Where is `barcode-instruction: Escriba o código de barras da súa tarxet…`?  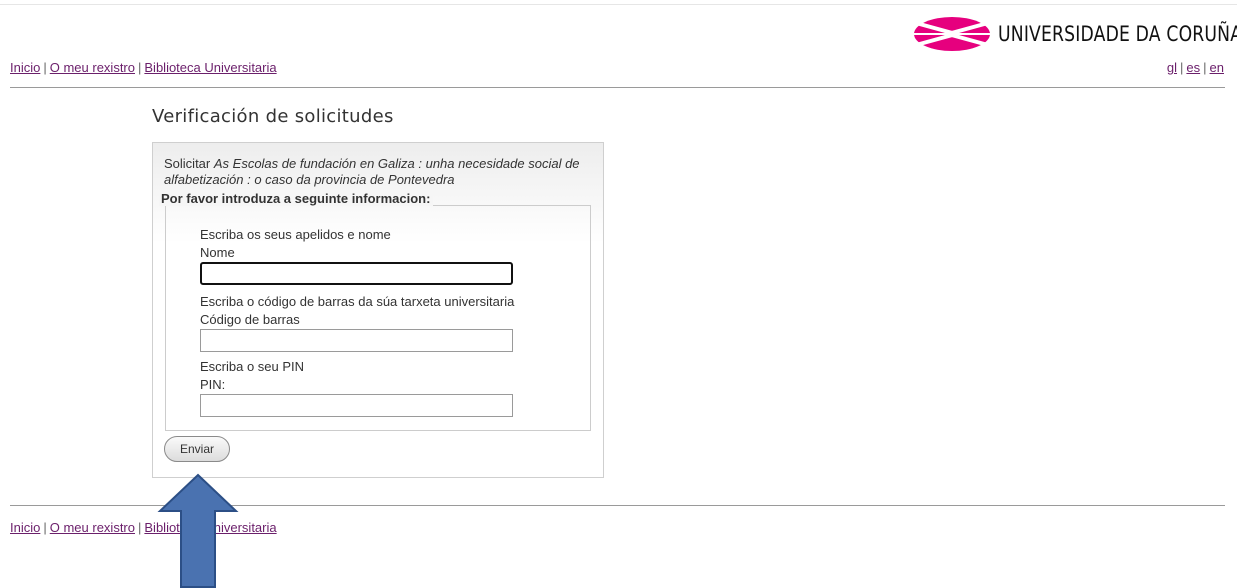 barcode-instruction: Escriba o código de barras da súa tarxet… is located at coordinates (357, 301).